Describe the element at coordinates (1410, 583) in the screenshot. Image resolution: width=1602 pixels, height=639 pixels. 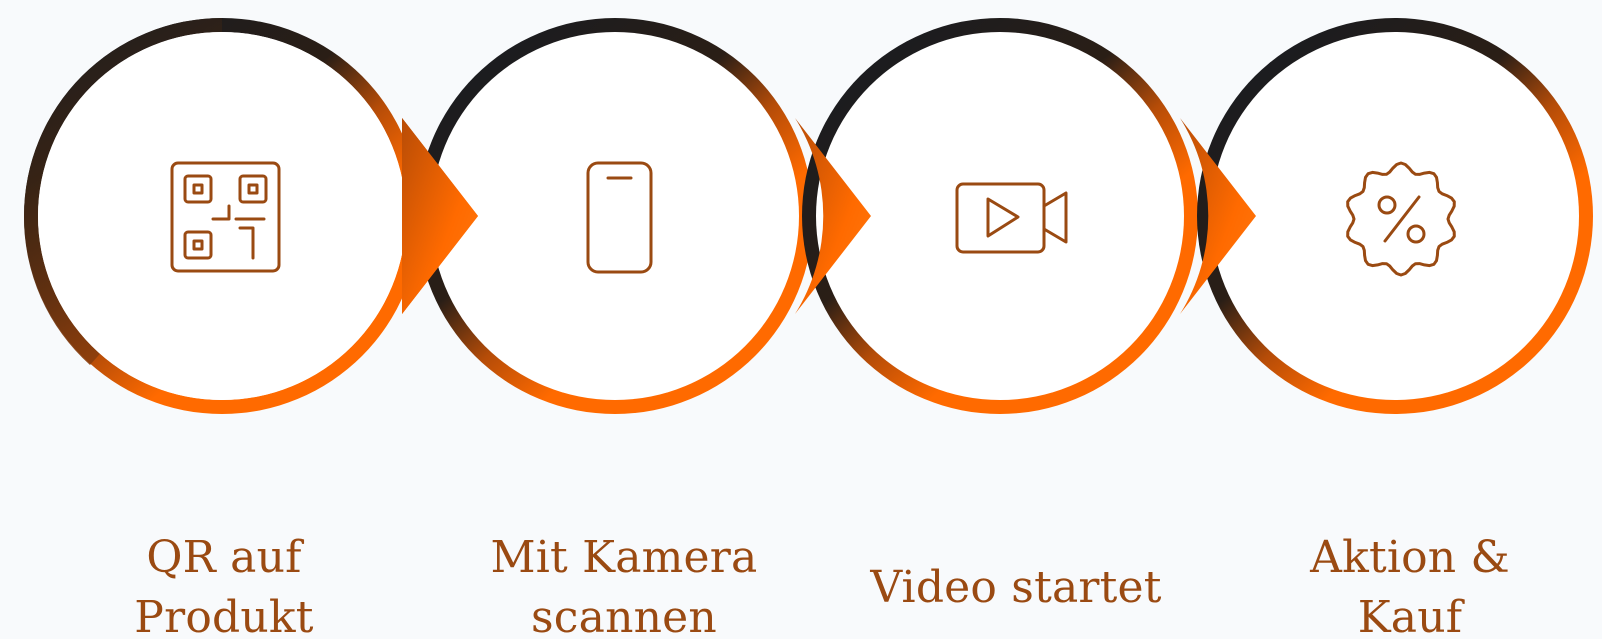
I see `step-4-label: Aktion & Kauf` at that location.